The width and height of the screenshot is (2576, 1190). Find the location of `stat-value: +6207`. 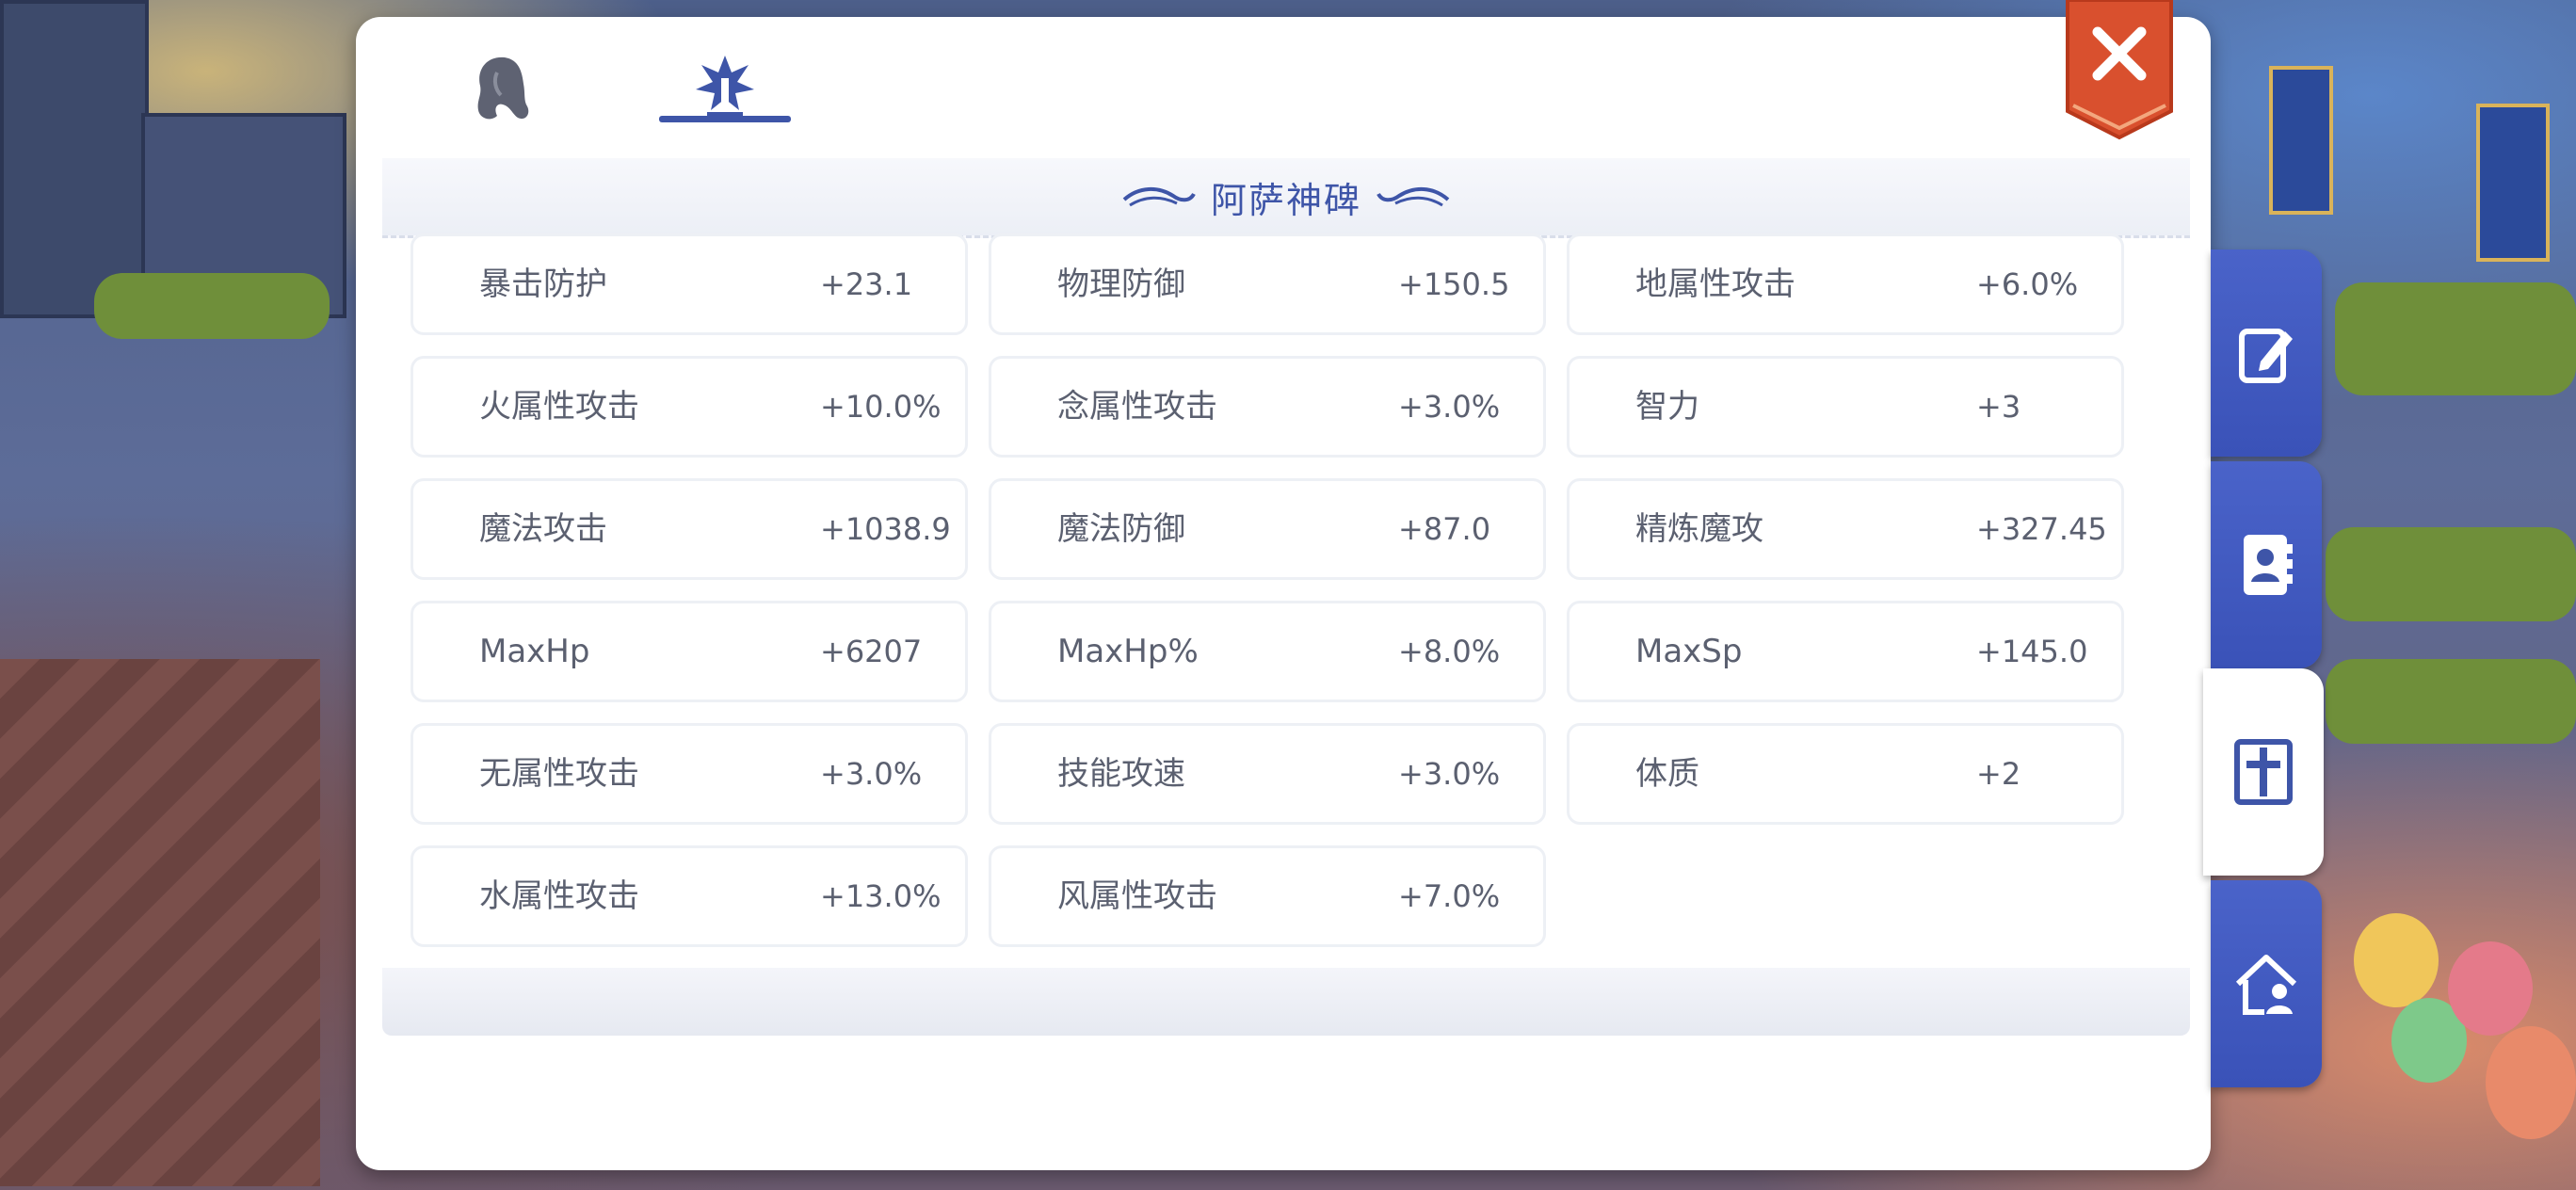

stat-value: +6207 is located at coordinates (871, 651).